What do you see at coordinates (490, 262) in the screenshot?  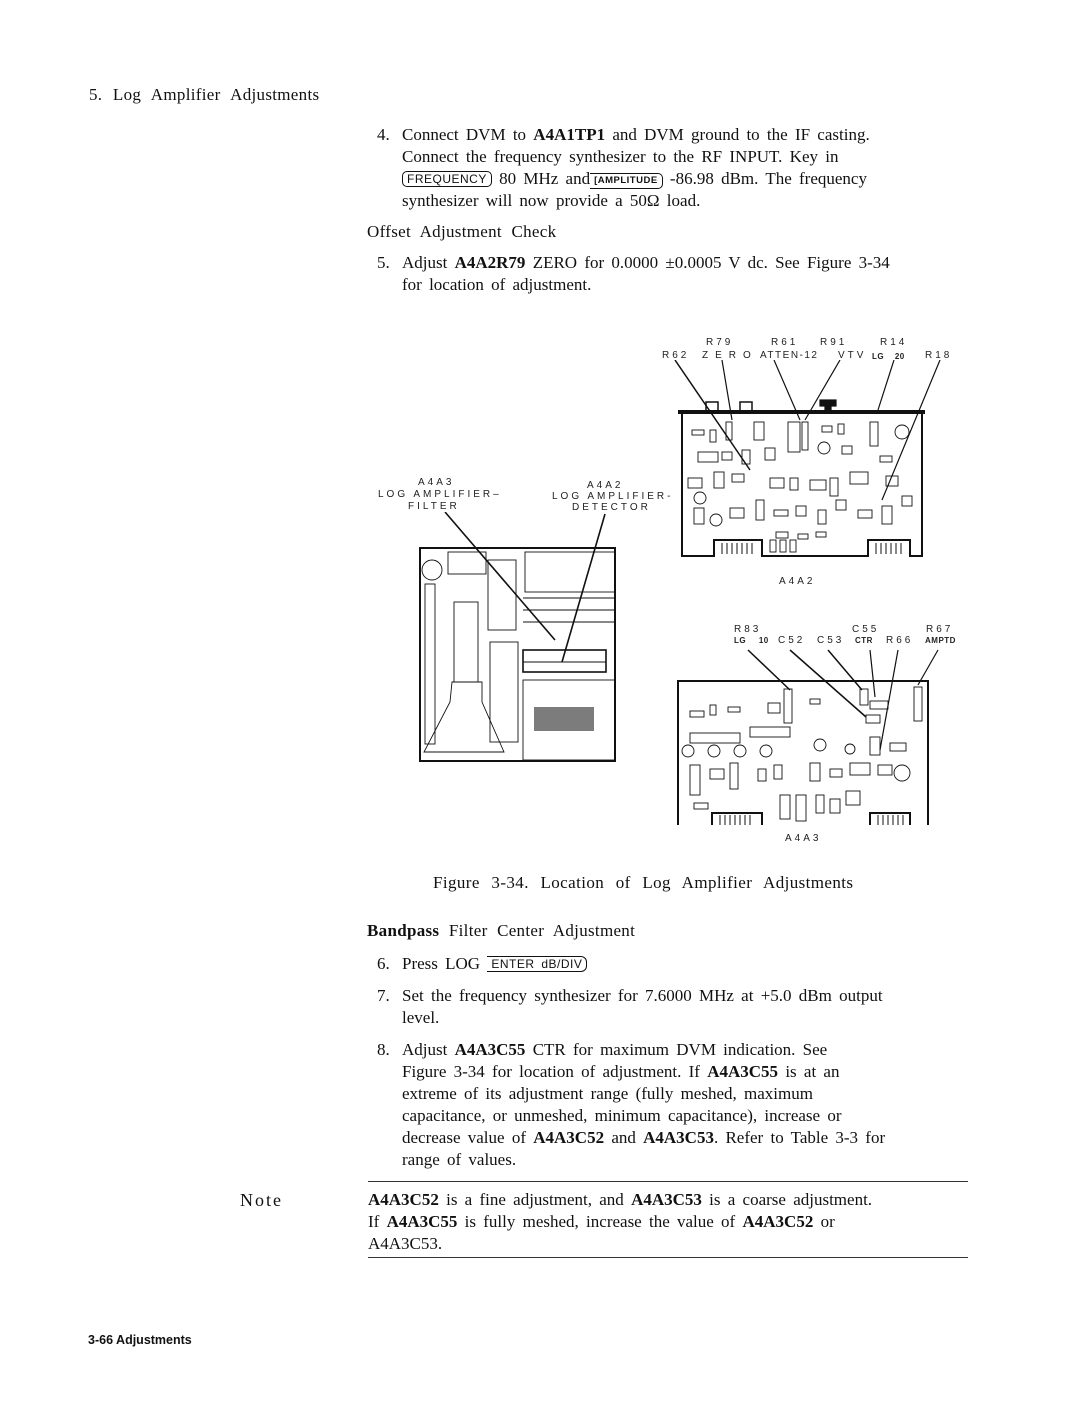 I see `reference-a4a2r79: A4A2R79` at bounding box center [490, 262].